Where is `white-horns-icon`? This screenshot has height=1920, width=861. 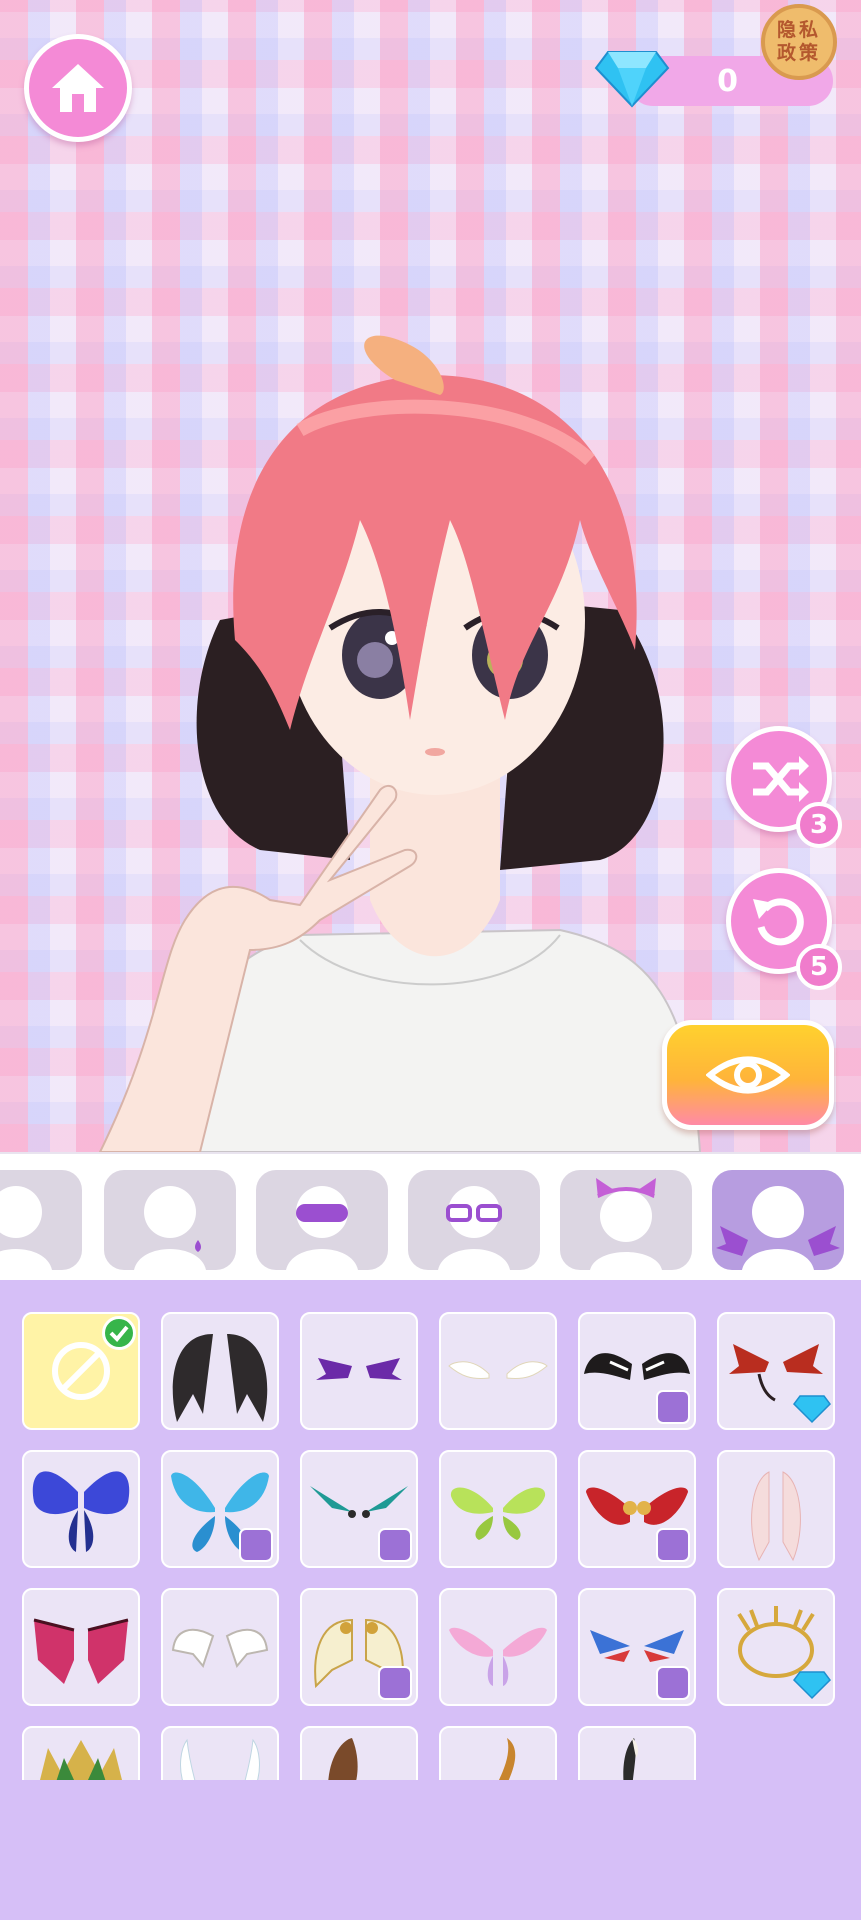 white-horns-icon is located at coordinates (220, 1759).